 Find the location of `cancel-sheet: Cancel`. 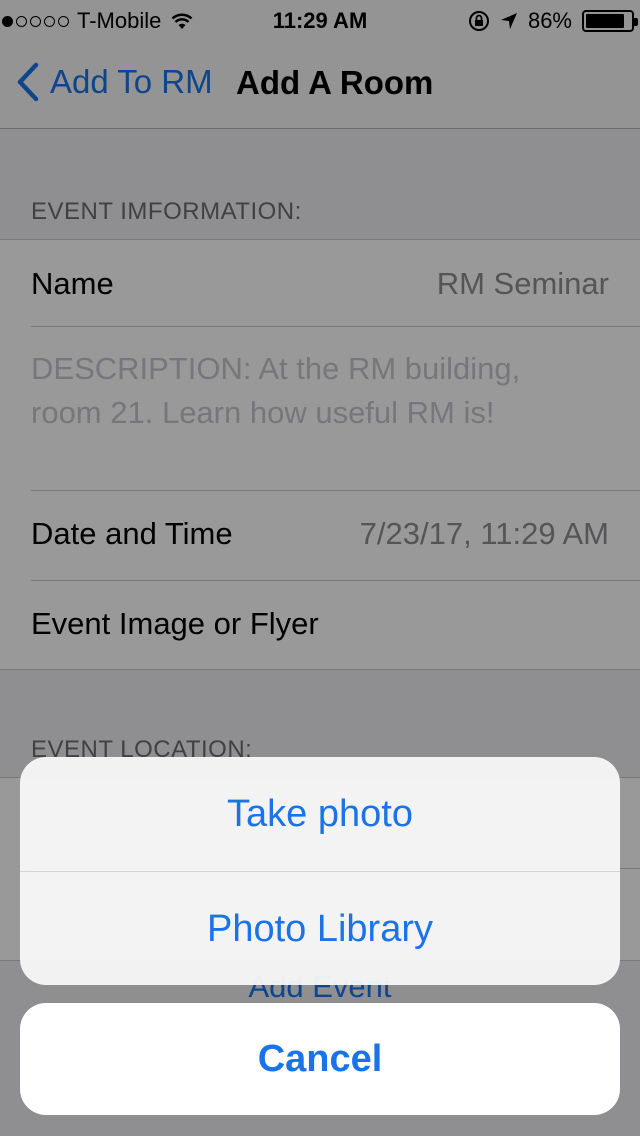

cancel-sheet: Cancel is located at coordinates (320, 1059).